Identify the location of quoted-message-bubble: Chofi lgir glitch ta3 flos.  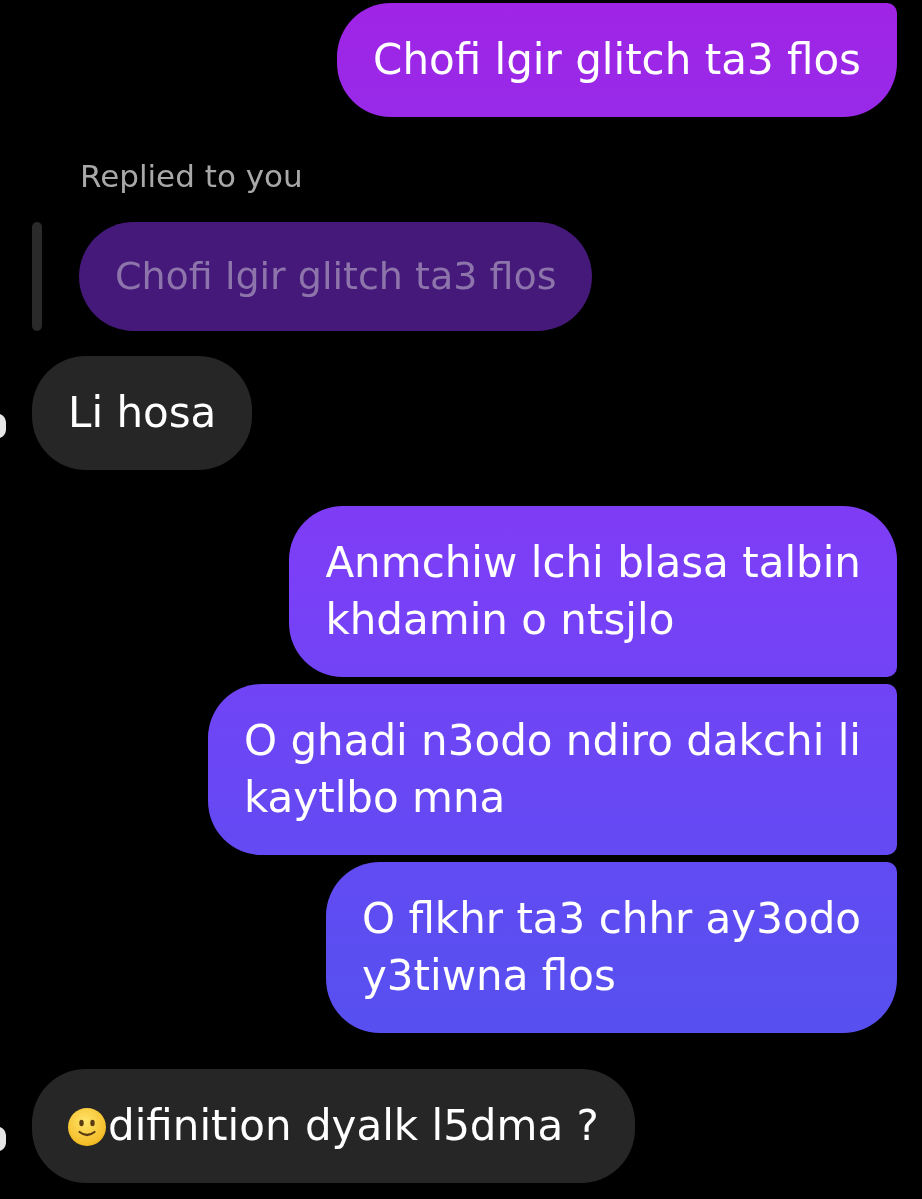
(336, 276).